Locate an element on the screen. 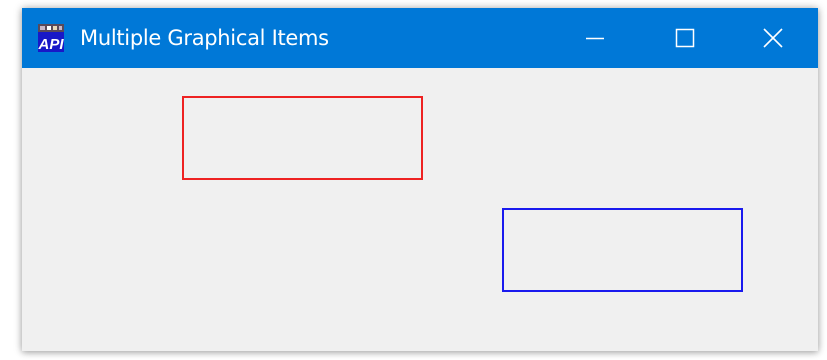 This screenshot has height=360, width=827. blue-rectangle is located at coordinates (622, 250).